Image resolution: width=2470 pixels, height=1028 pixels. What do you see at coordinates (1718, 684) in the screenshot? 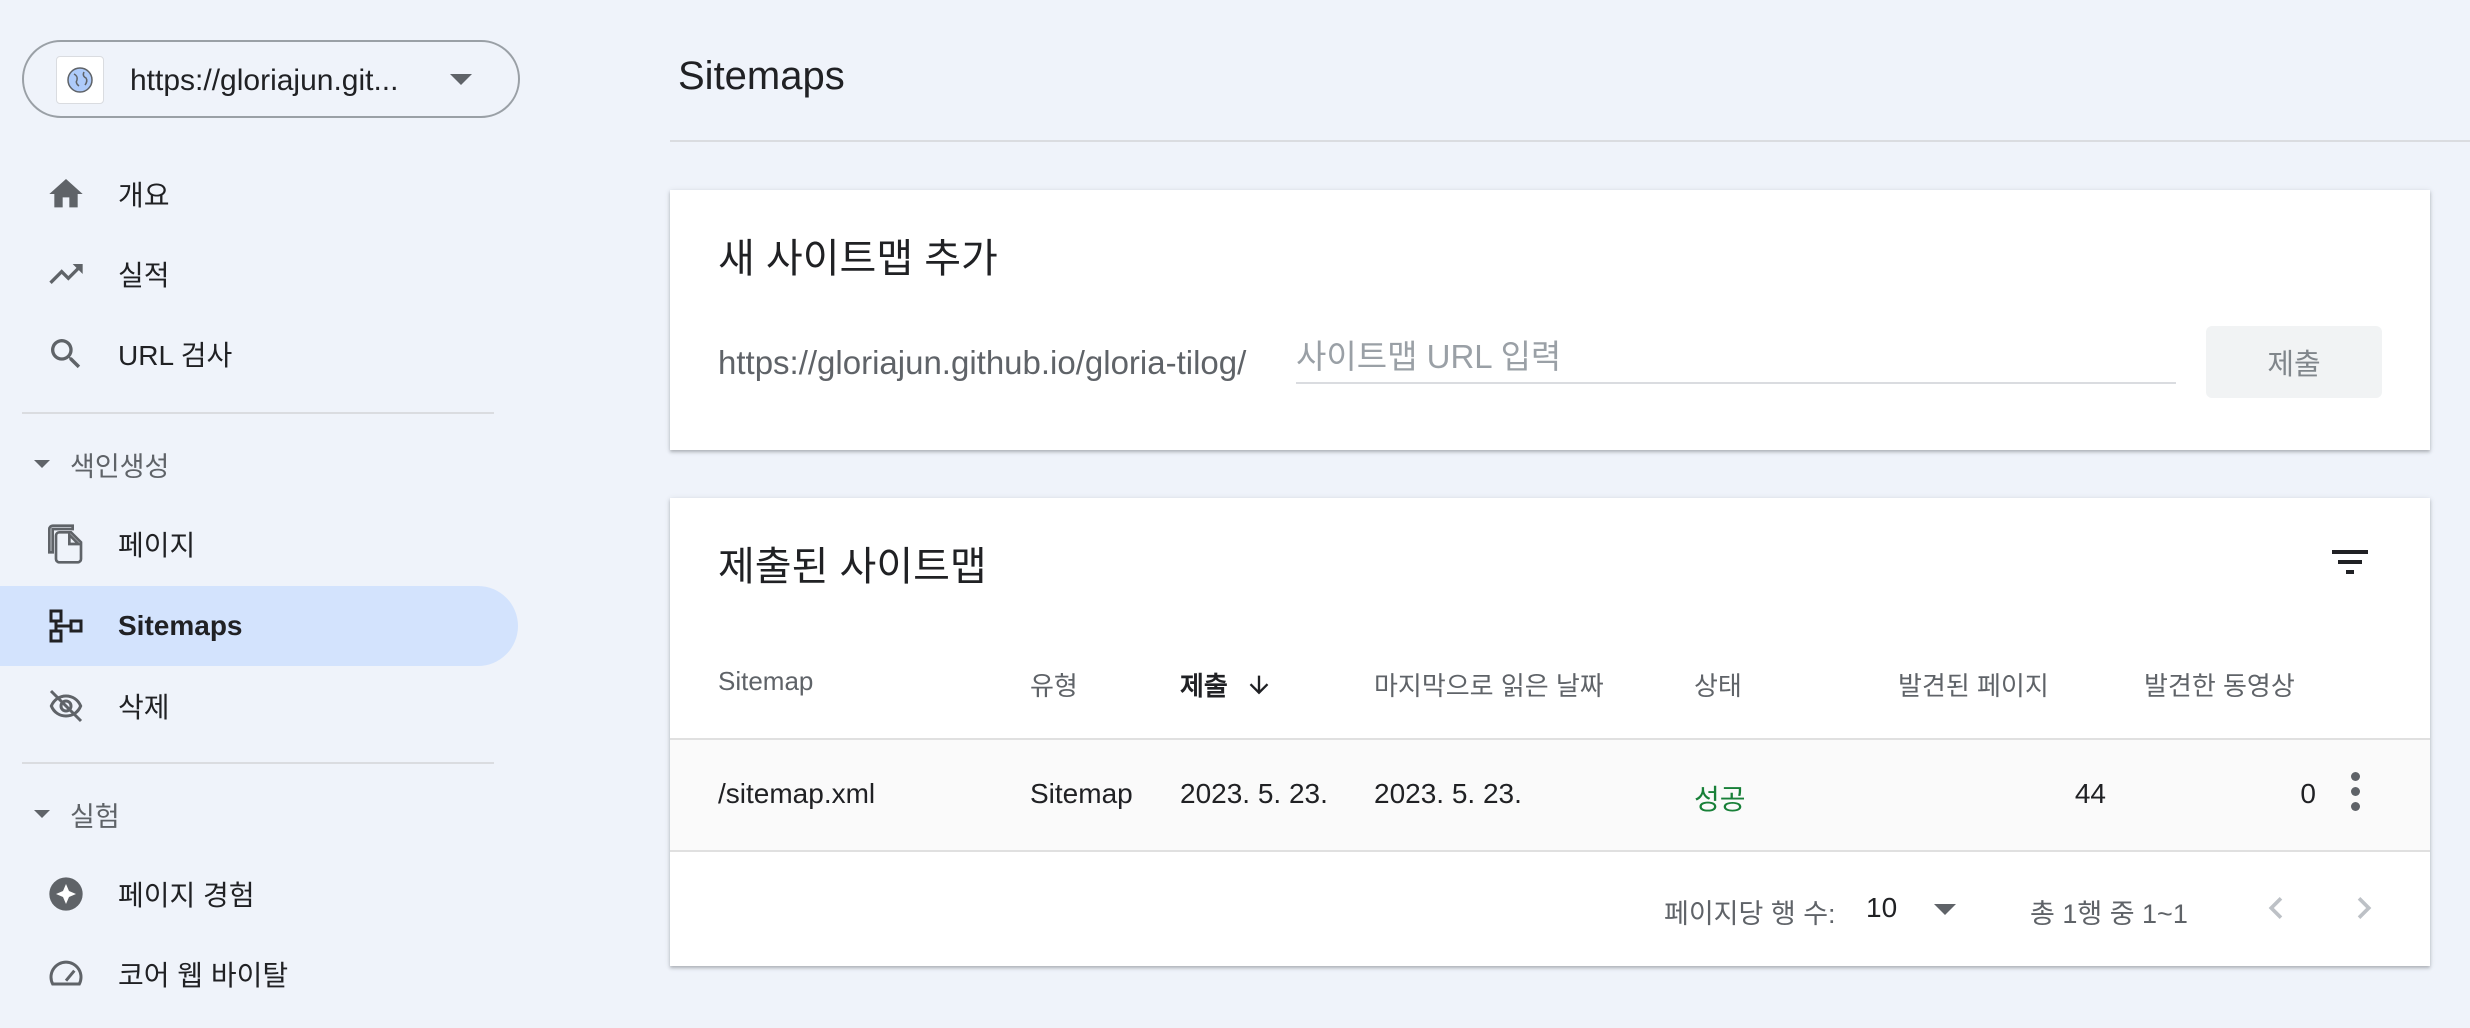
I see `column-header-status: 상태` at bounding box center [1718, 684].